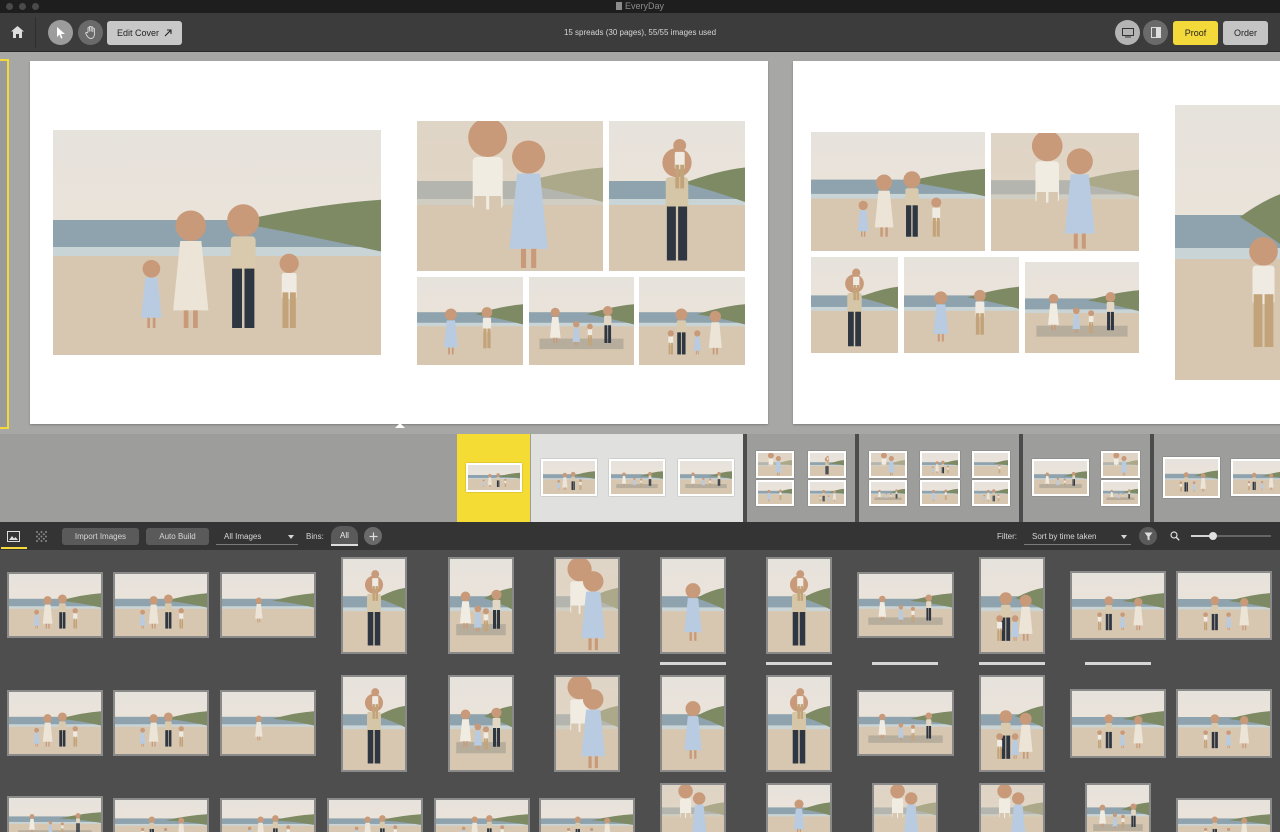 The height and width of the screenshot is (832, 1280). Describe the element at coordinates (1148, 536) in the screenshot. I see `filter-button` at that location.